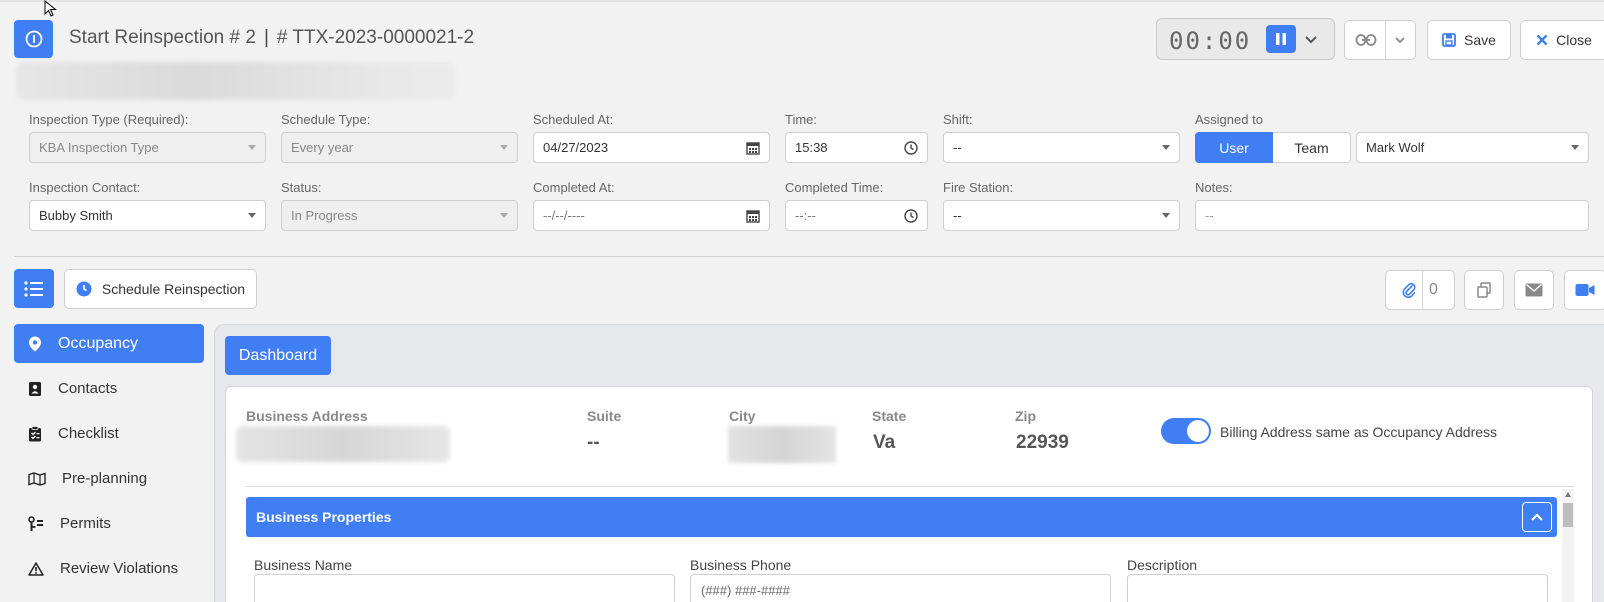  What do you see at coordinates (105, 478) in the screenshot?
I see `sidebar-item-label: Pre-planning` at bounding box center [105, 478].